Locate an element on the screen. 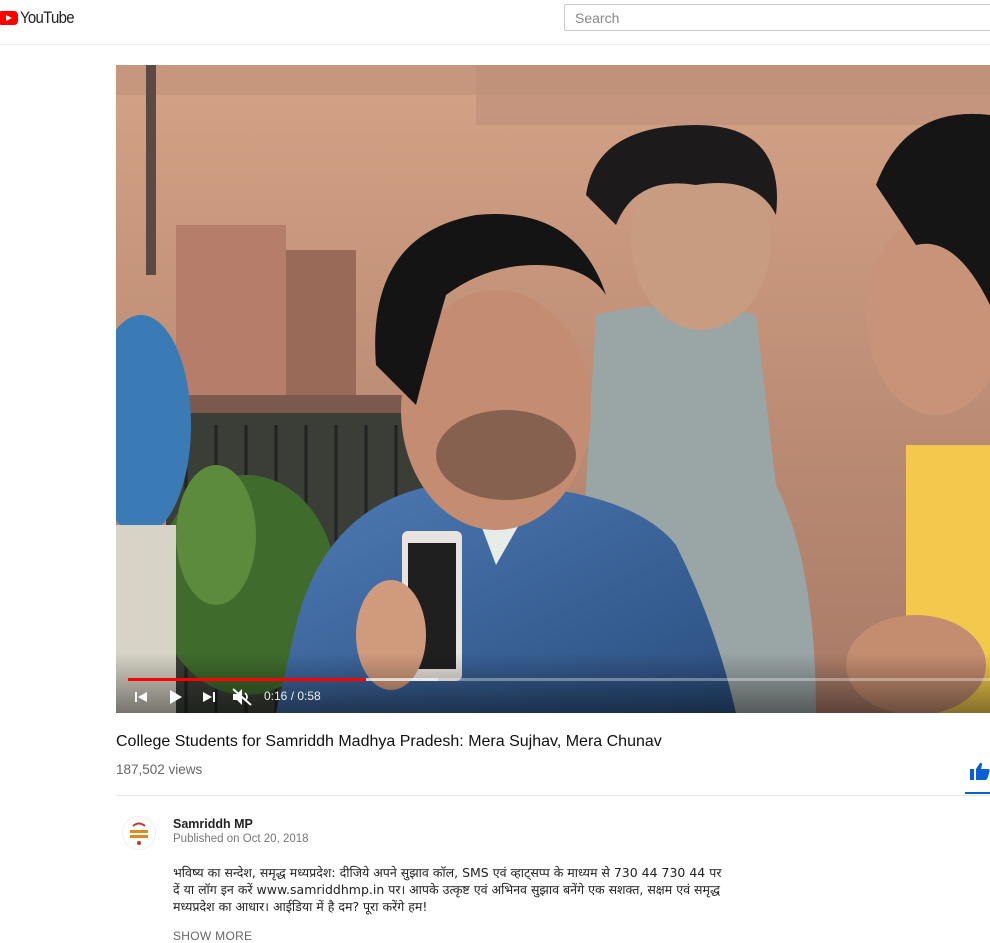  like-button is located at coordinates (980, 773).